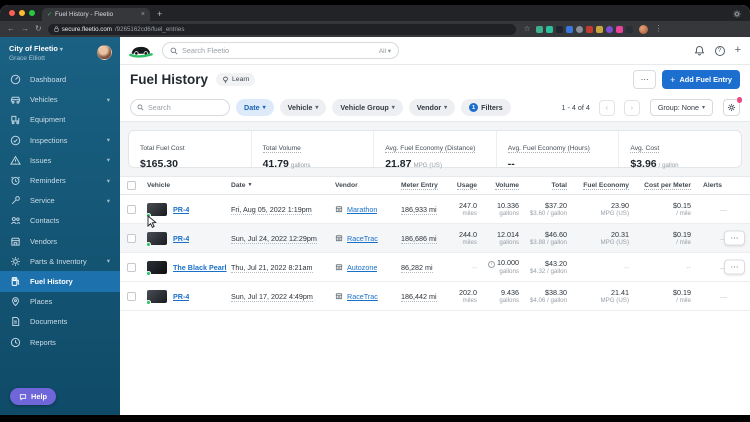 Image resolution: width=750 pixels, height=422 pixels. What do you see at coordinates (185, 107) in the screenshot?
I see `table-search-input` at bounding box center [185, 107].